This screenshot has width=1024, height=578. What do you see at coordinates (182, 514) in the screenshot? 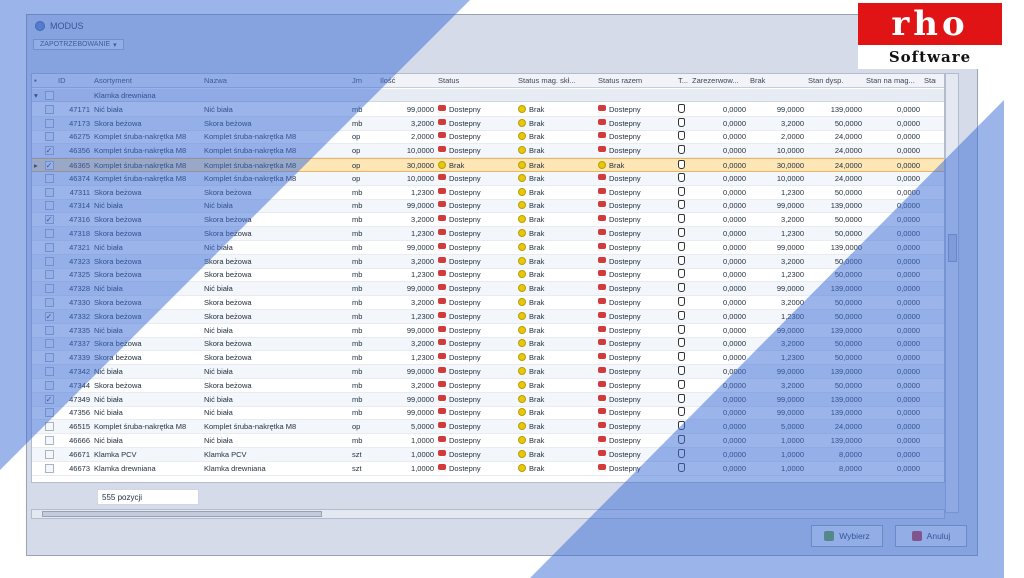
I see `horizontal-scroll-thumb` at bounding box center [182, 514].